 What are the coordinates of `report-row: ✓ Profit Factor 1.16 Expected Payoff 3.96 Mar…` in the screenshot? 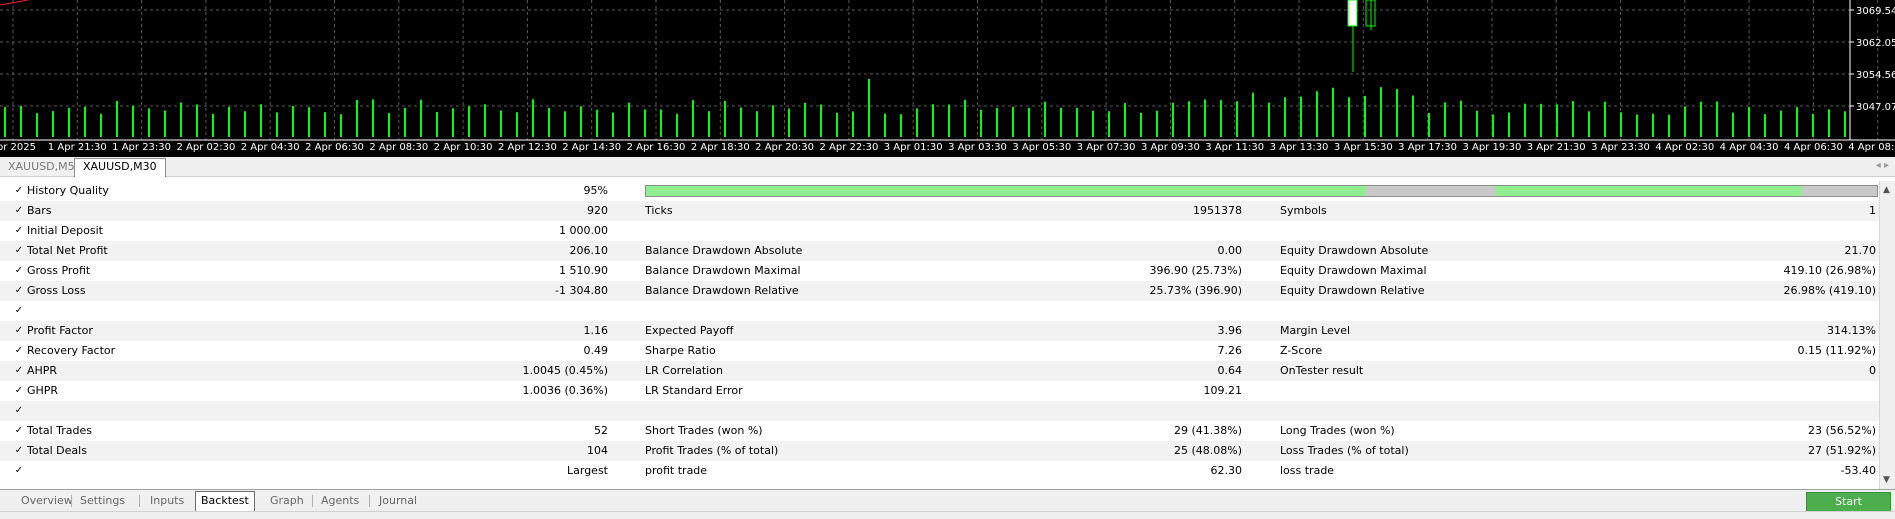 It's located at (940, 331).